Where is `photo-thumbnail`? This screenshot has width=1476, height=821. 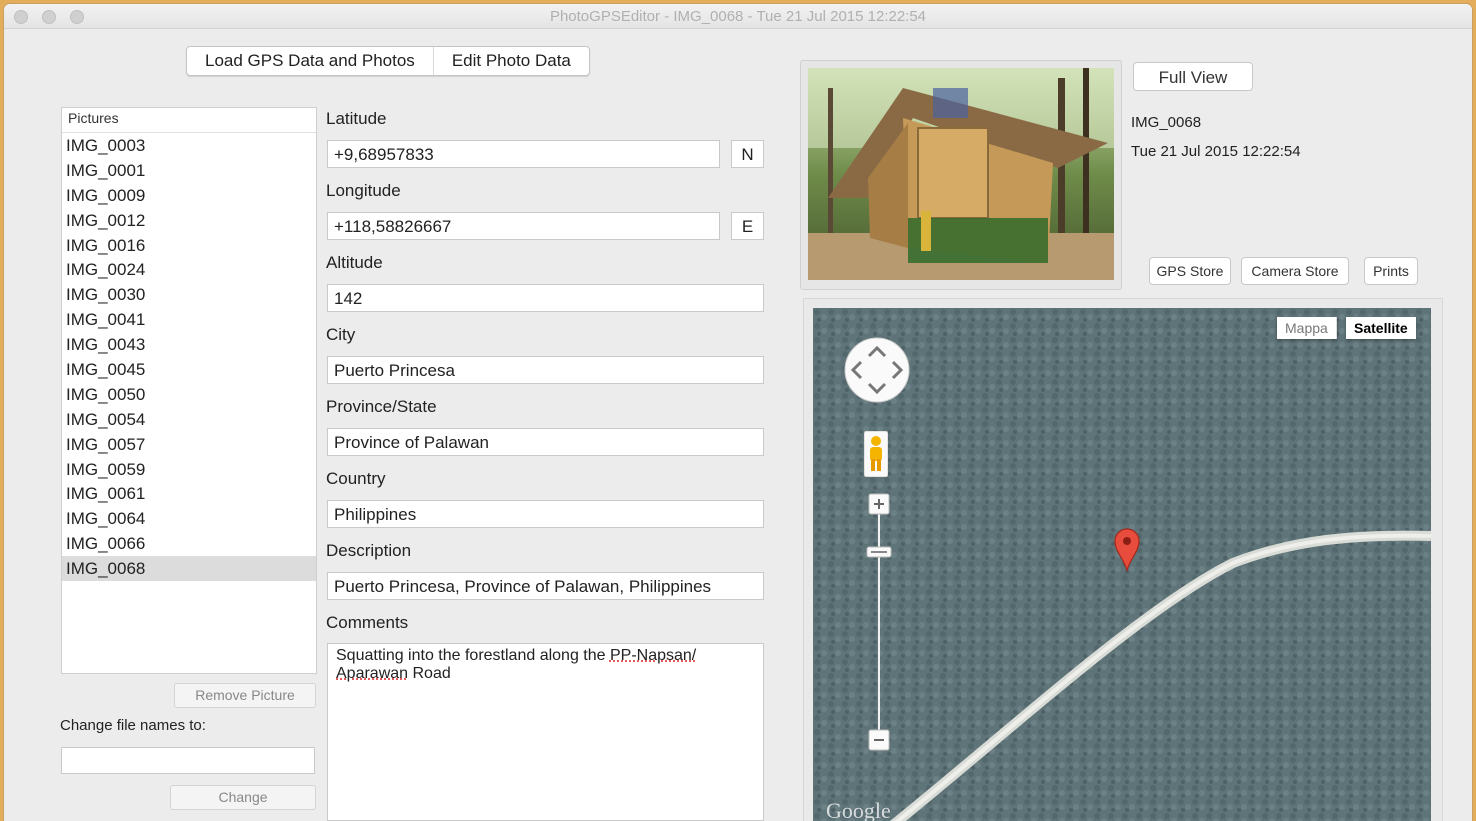 photo-thumbnail is located at coordinates (961, 174).